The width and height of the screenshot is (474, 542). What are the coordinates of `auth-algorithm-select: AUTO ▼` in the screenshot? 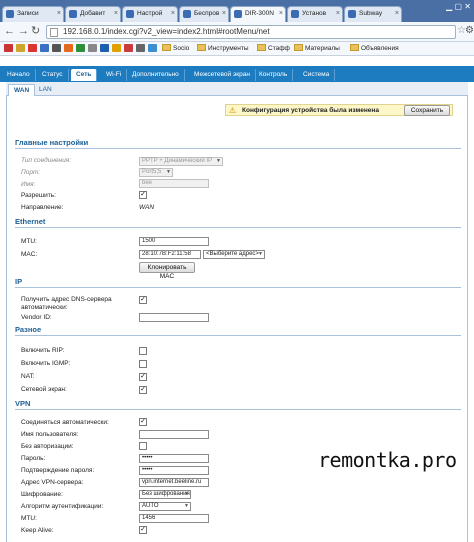 It's located at (165, 506).